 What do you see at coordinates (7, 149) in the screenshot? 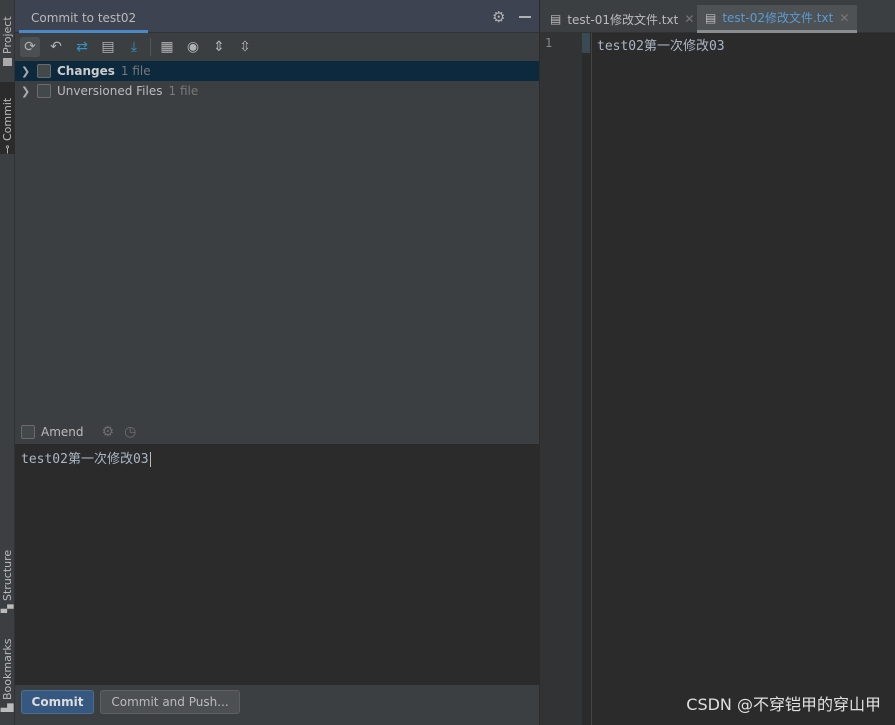
I see `commit-icon: ⊸` at bounding box center [7, 149].